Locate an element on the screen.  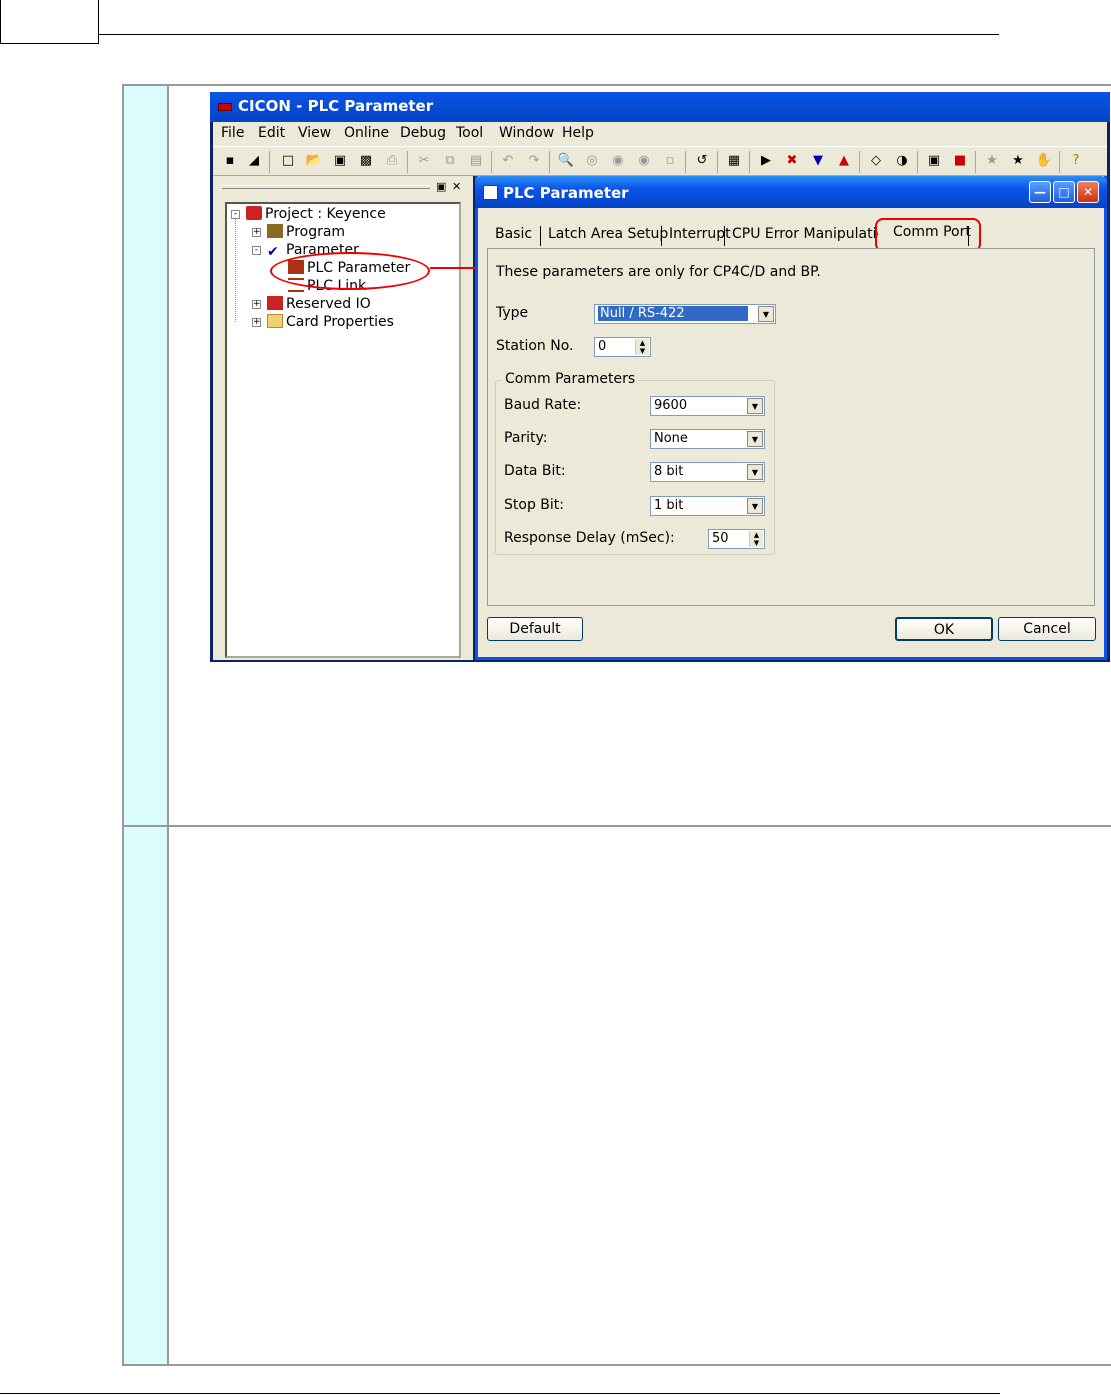
tree-item-label: Card Properties is located at coordinates (340, 322).